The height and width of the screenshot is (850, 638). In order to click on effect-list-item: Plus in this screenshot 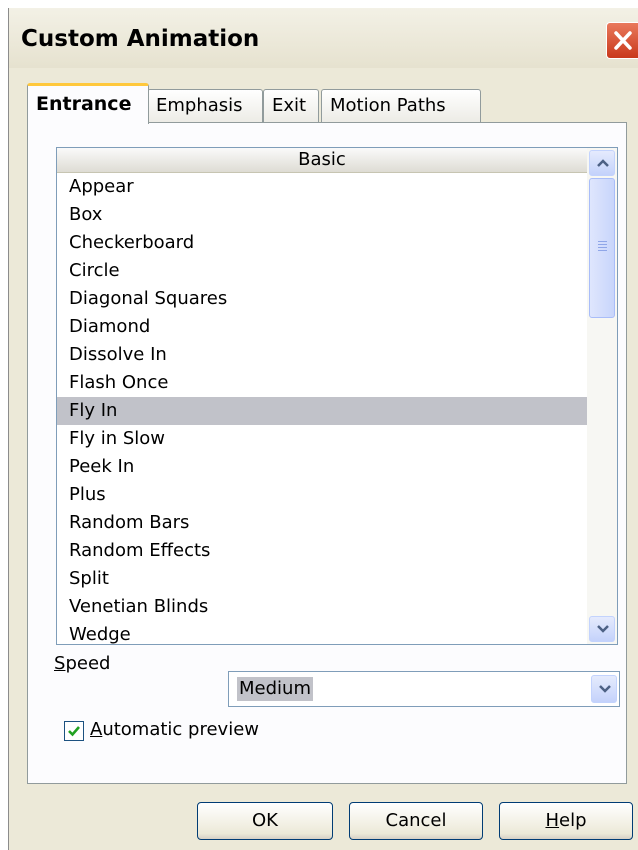, I will do `click(322, 495)`.